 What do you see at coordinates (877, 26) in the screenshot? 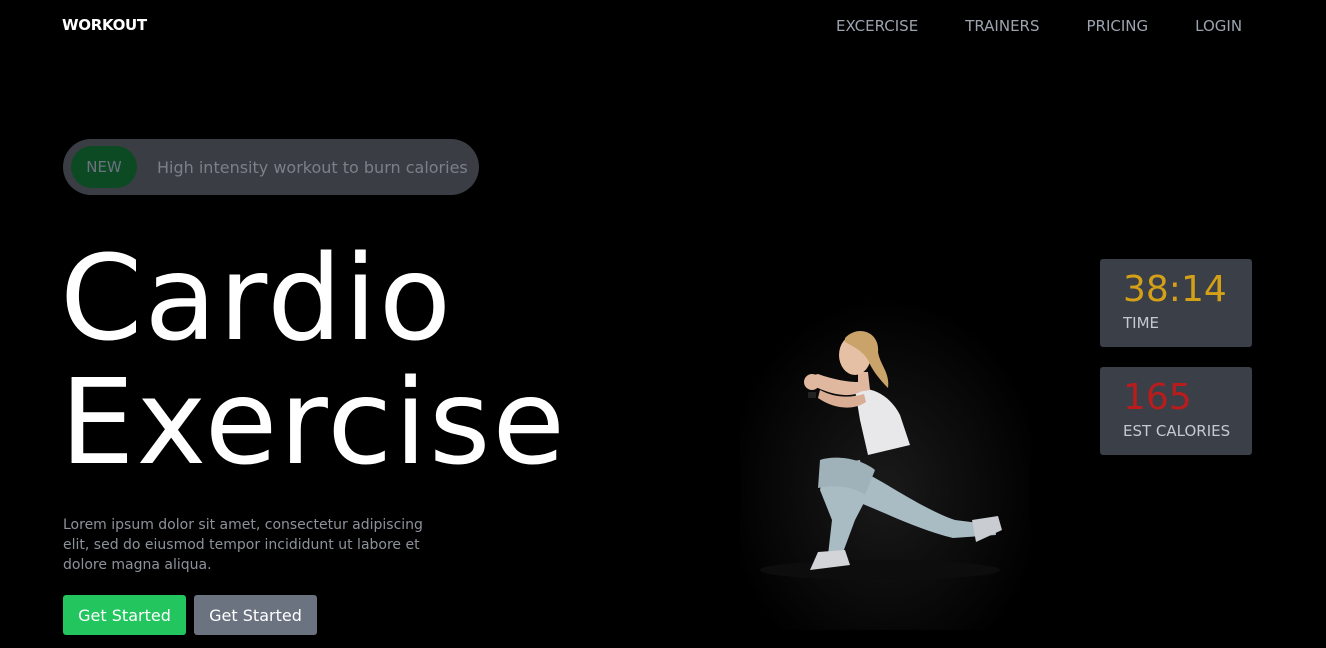
I see `nav-link-exercise: EXCERCISE` at bounding box center [877, 26].